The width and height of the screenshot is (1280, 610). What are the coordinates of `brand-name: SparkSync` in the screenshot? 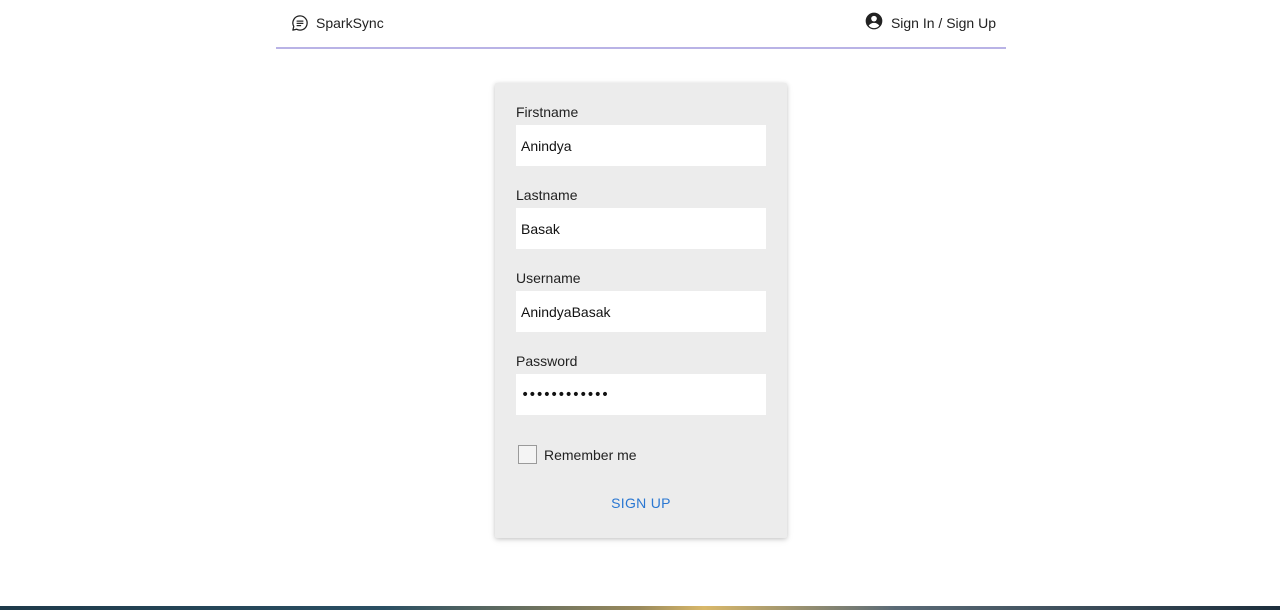 It's located at (350, 23).